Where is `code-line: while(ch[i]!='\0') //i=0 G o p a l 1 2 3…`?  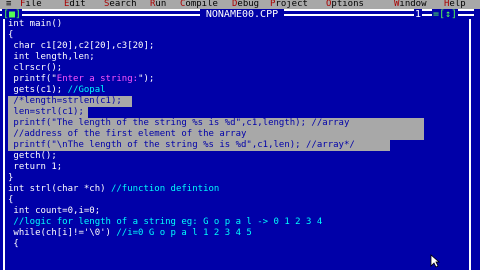 code-line: while(ch[i]!='\0') //i=0 G o p a l 1 2 3… is located at coordinates (129, 233).